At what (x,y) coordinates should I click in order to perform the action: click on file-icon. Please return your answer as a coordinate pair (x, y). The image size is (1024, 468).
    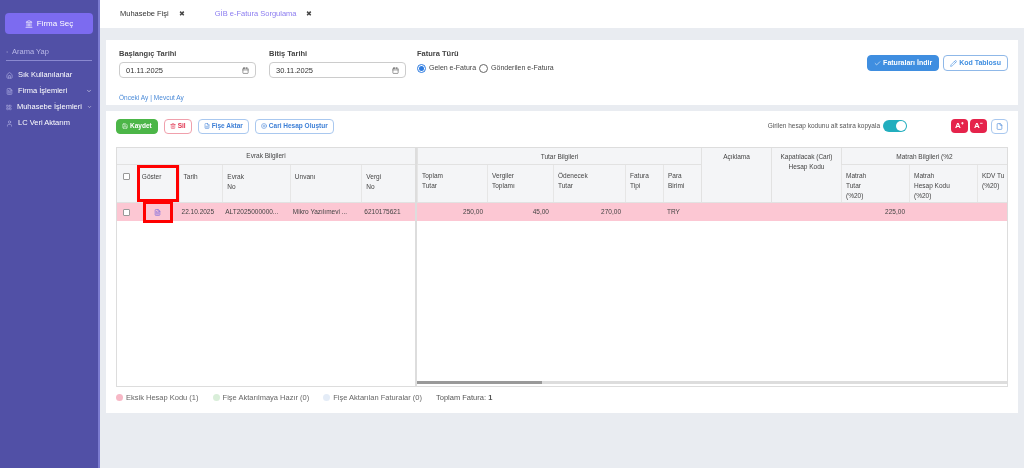
    Looking at the image, I should click on (999, 126).